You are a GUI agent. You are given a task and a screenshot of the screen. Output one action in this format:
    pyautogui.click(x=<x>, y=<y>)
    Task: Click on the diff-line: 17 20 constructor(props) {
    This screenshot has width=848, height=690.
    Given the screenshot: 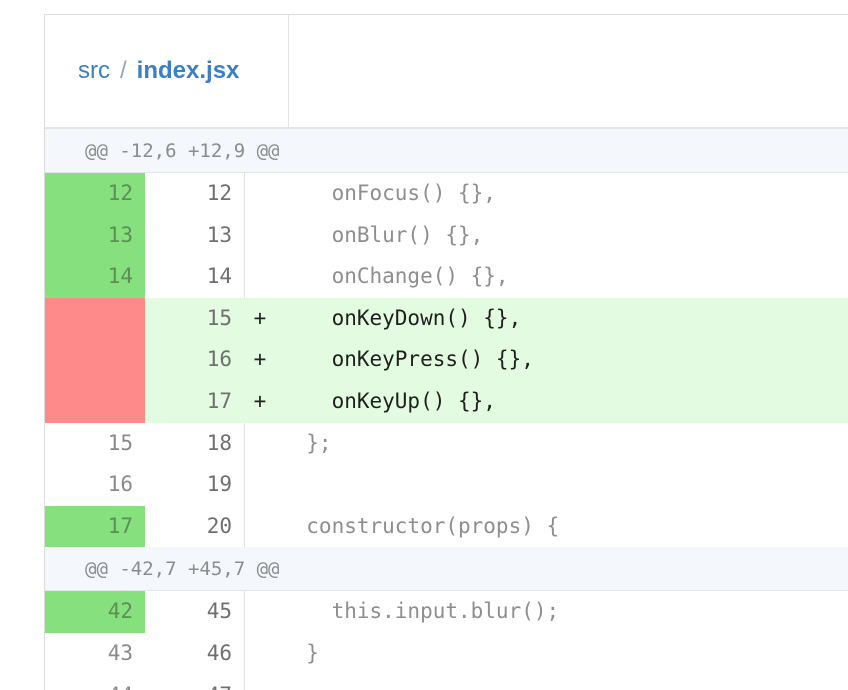 What is the action you would take?
    pyautogui.click(x=446, y=526)
    